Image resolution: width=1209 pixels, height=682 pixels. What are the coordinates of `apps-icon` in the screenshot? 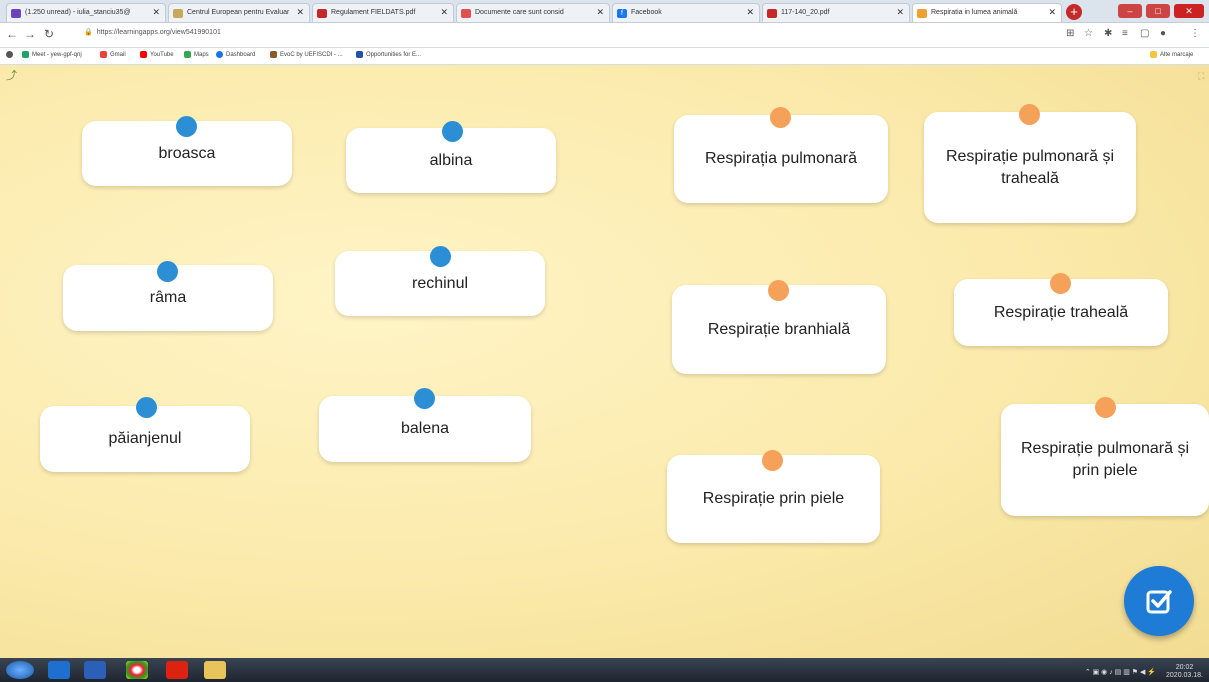 It's located at (11, 54).